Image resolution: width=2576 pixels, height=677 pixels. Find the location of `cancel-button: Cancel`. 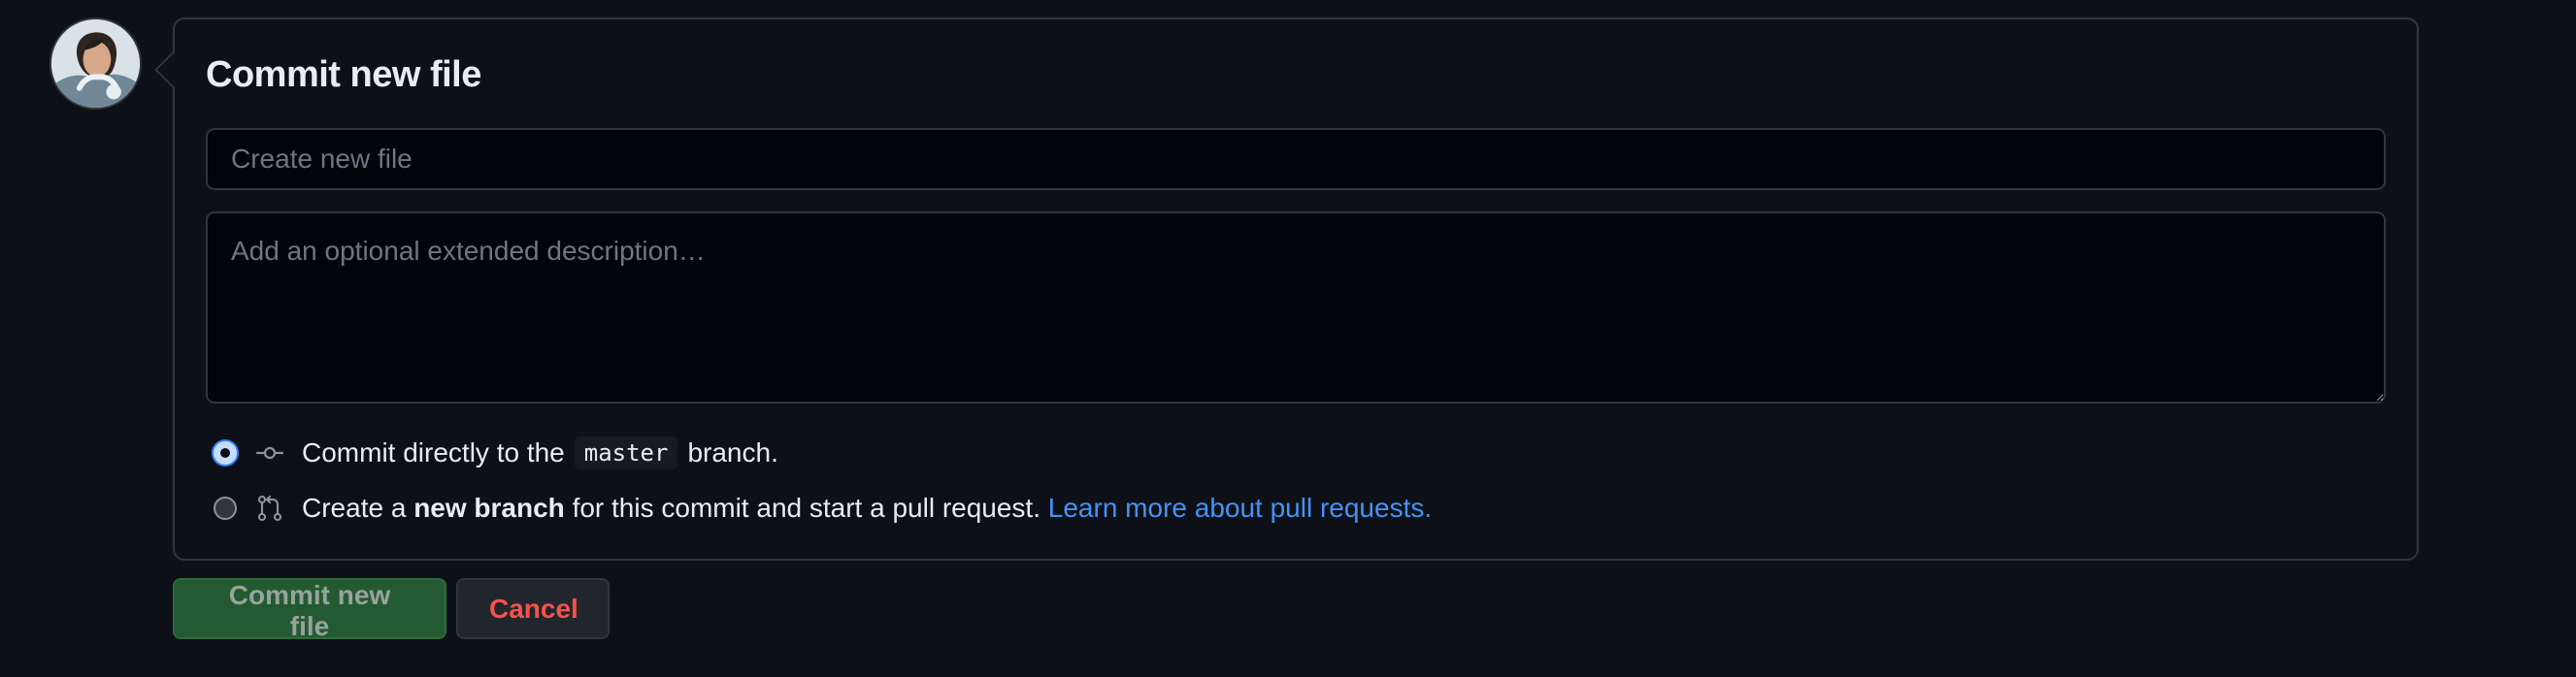

cancel-button: Cancel is located at coordinates (533, 608).